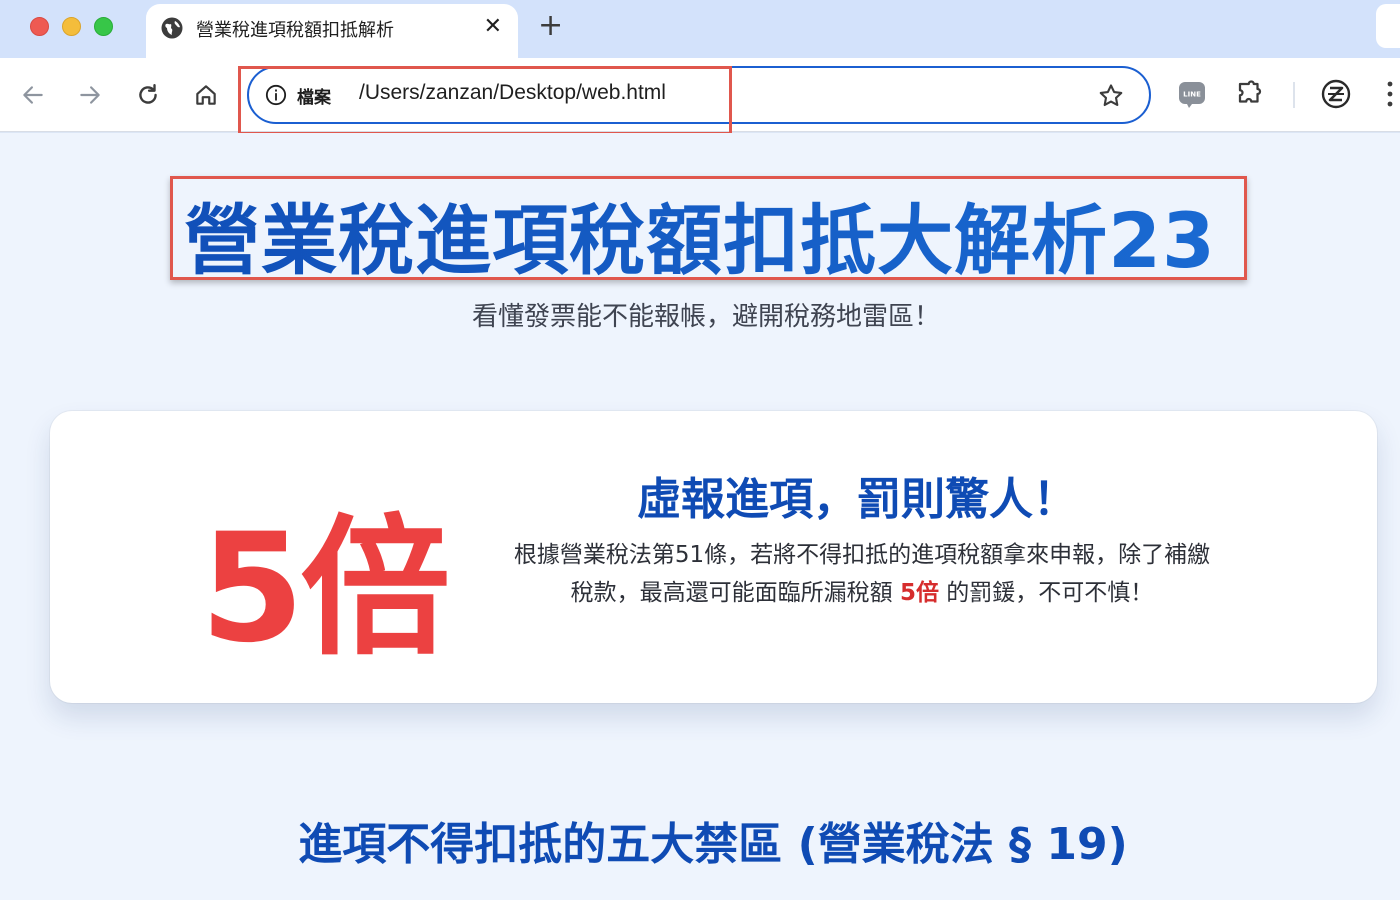 The image size is (1400, 900). I want to click on tab-strip: 營業稅進項稅額扣抵解析 ✕ +, so click(700, 29).